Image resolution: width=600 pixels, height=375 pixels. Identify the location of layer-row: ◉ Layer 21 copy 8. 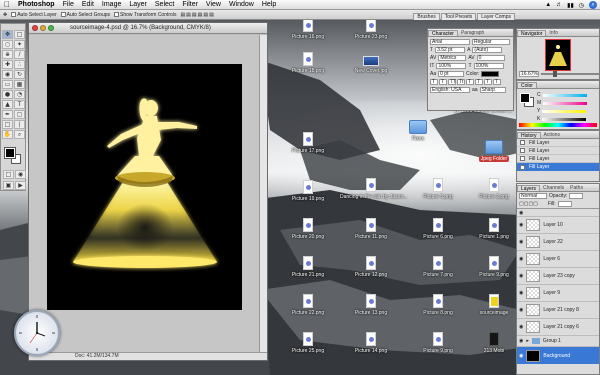
(558, 310).